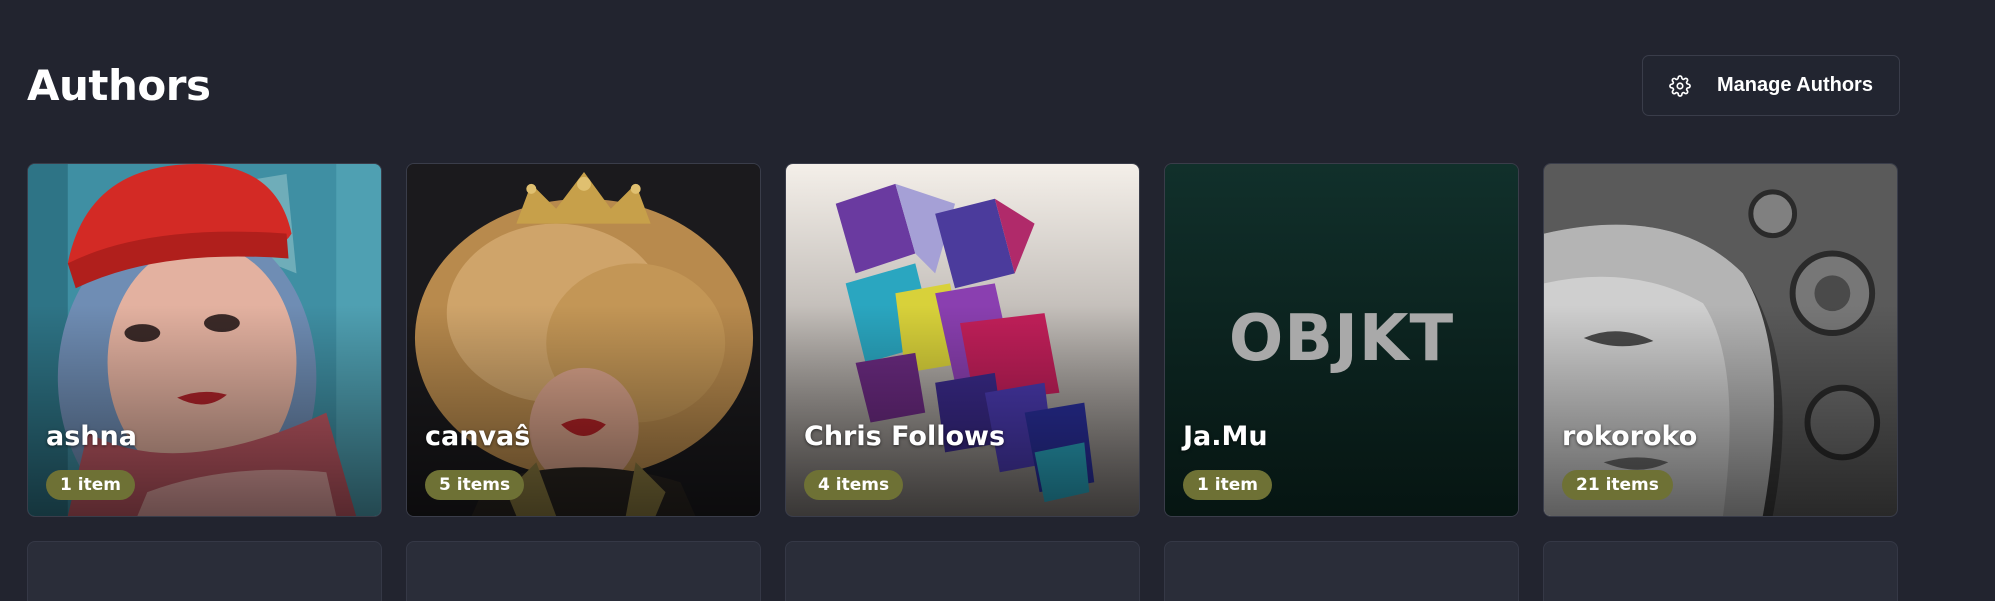  What do you see at coordinates (204, 340) in the screenshot?
I see `author-card-ashna: ashna 1 item` at bounding box center [204, 340].